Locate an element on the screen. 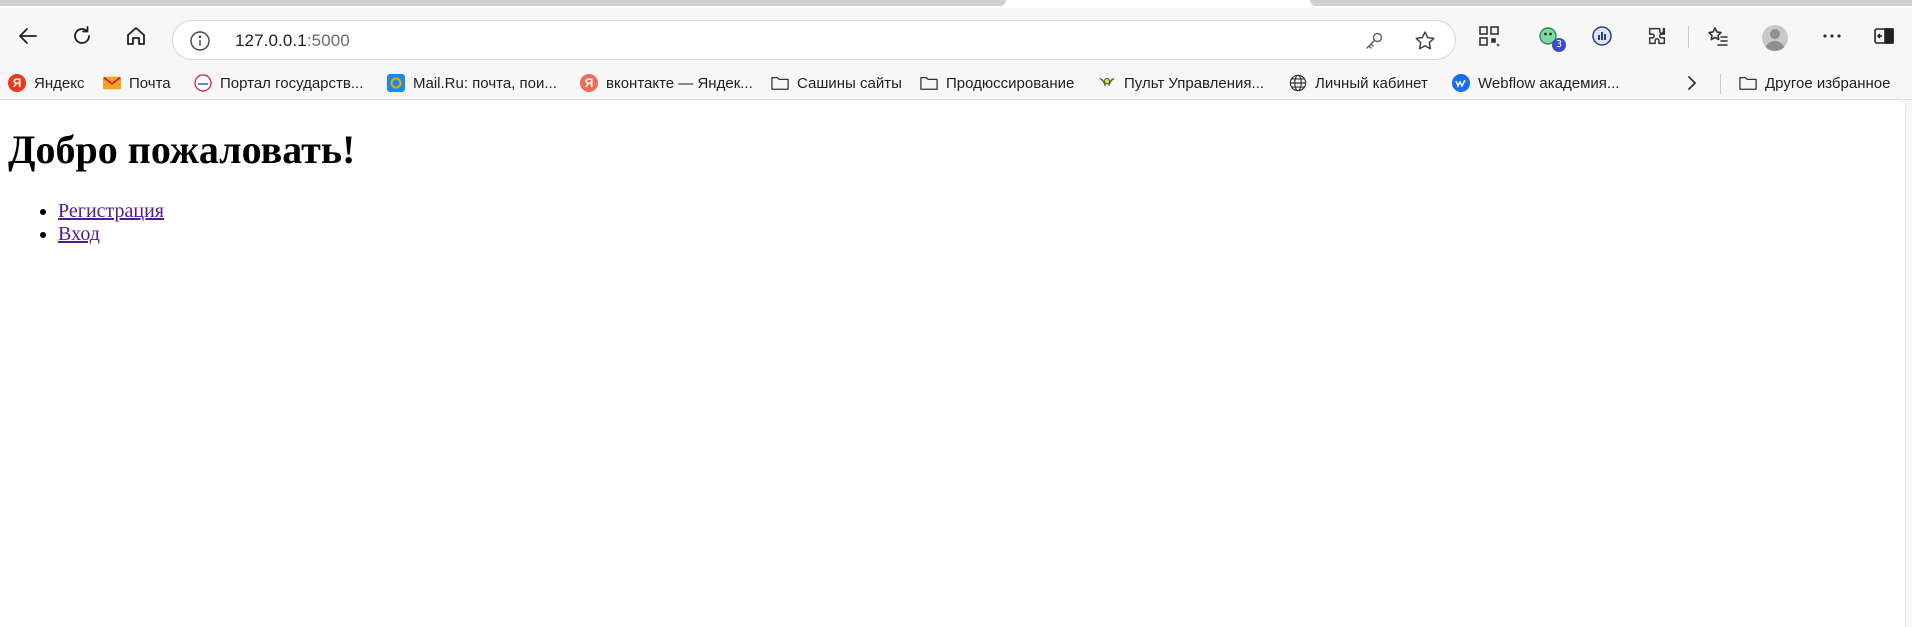  puzzle-icon is located at coordinates (1657, 36).